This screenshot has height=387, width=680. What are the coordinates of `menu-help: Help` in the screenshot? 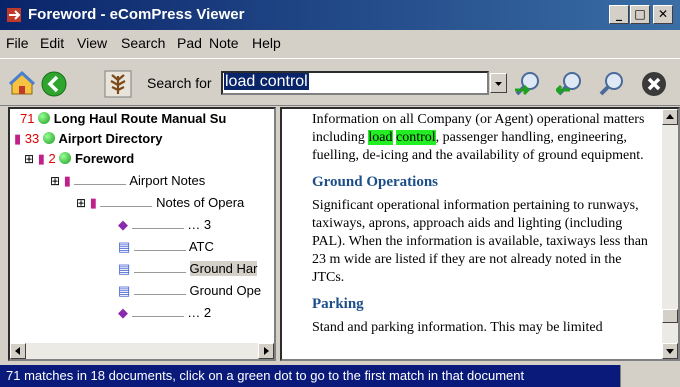 It's located at (266, 43).